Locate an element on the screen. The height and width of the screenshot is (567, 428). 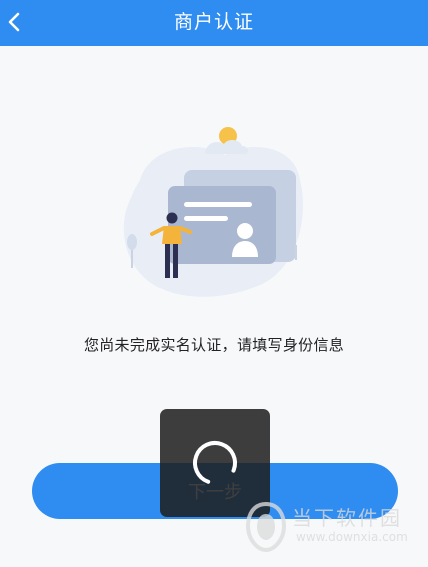
page-title: 商户认证 is located at coordinates (213, 22).